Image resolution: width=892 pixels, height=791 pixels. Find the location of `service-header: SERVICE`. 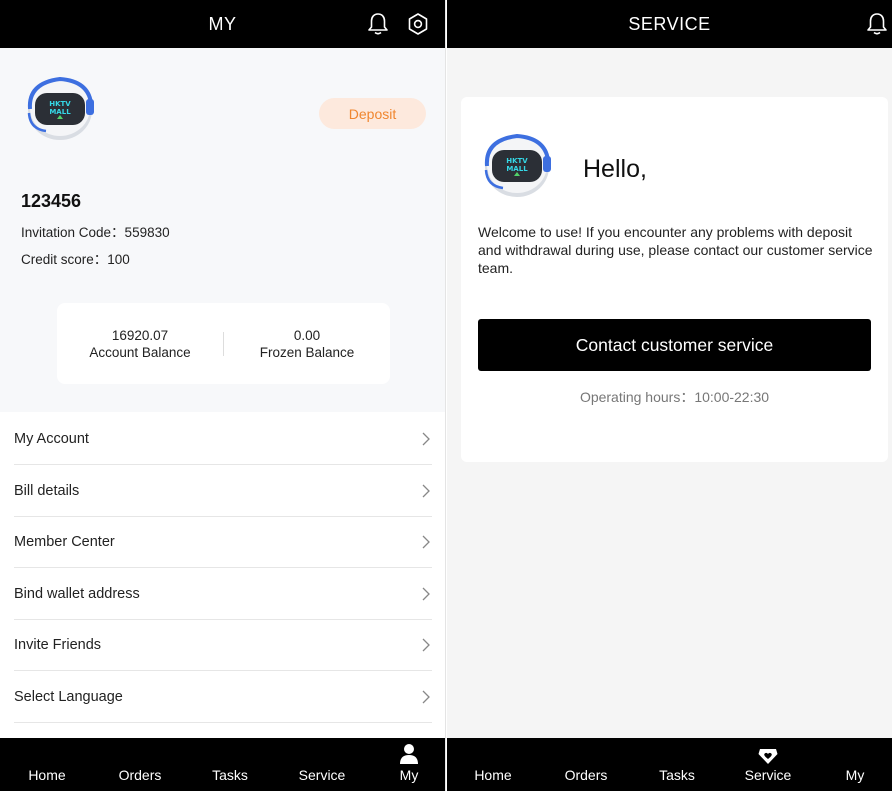

service-header: SERVICE is located at coordinates (669, 24).